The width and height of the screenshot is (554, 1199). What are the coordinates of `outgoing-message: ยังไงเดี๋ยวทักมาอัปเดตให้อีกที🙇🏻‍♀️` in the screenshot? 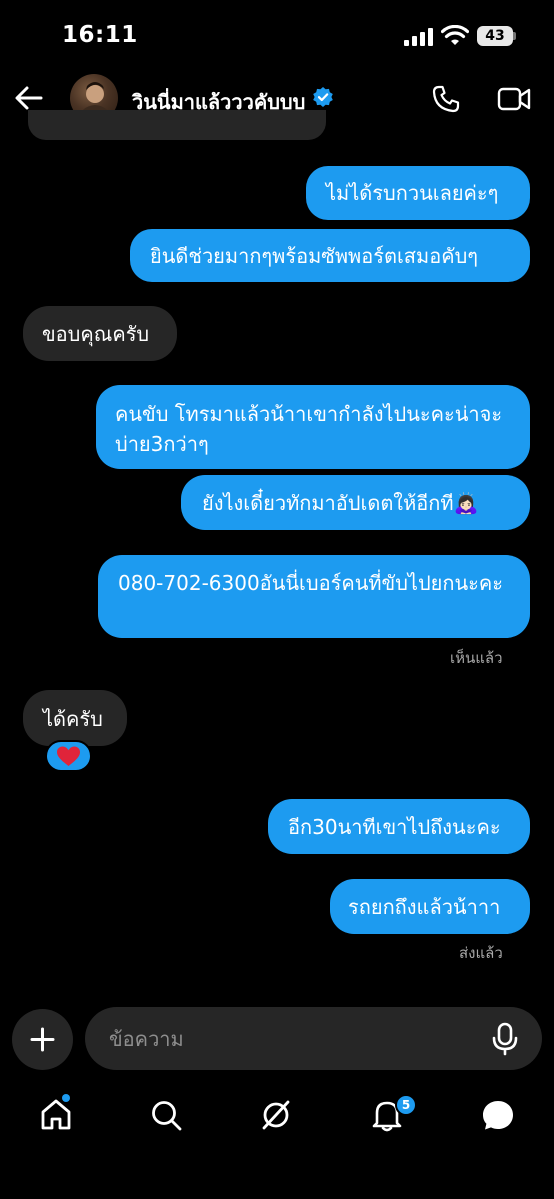 It's located at (355, 502).